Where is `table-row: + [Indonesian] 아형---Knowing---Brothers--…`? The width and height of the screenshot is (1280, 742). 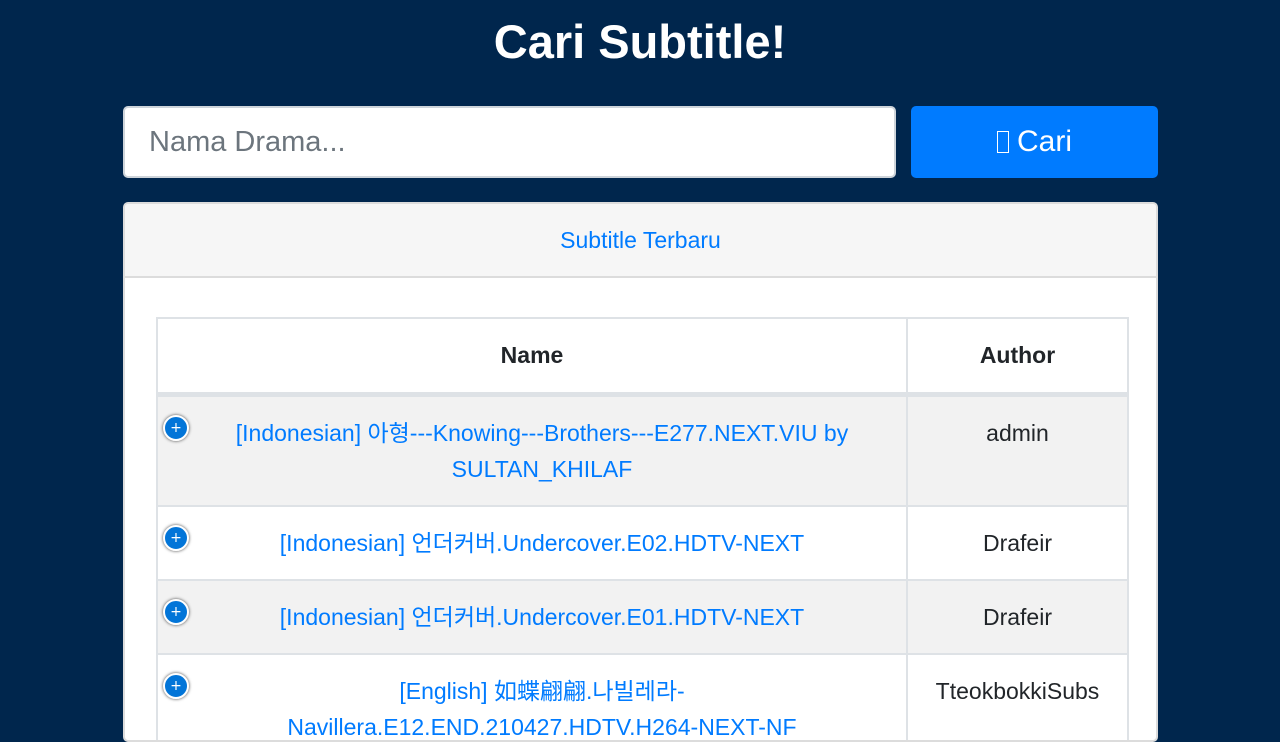
table-row: + [Indonesian] 아형---Knowing---Brothers--… is located at coordinates (642, 450).